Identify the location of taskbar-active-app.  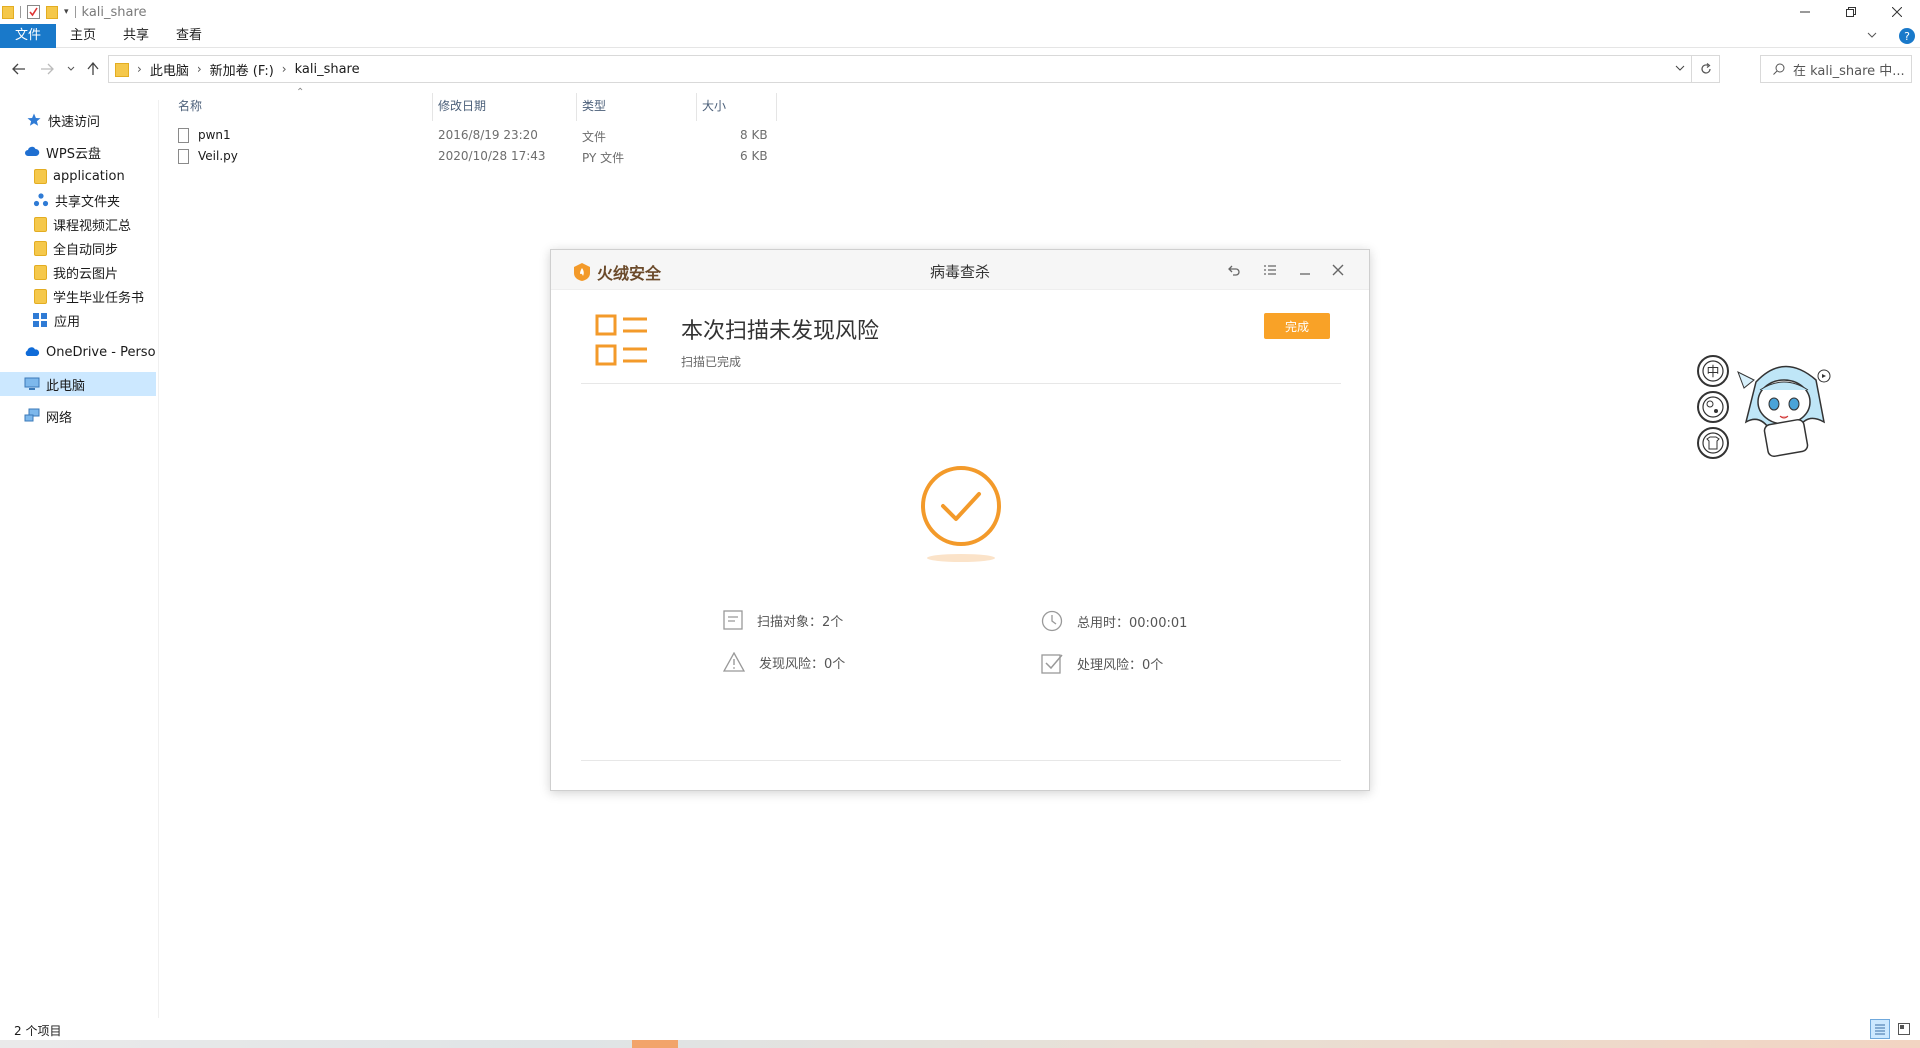
(655, 1044).